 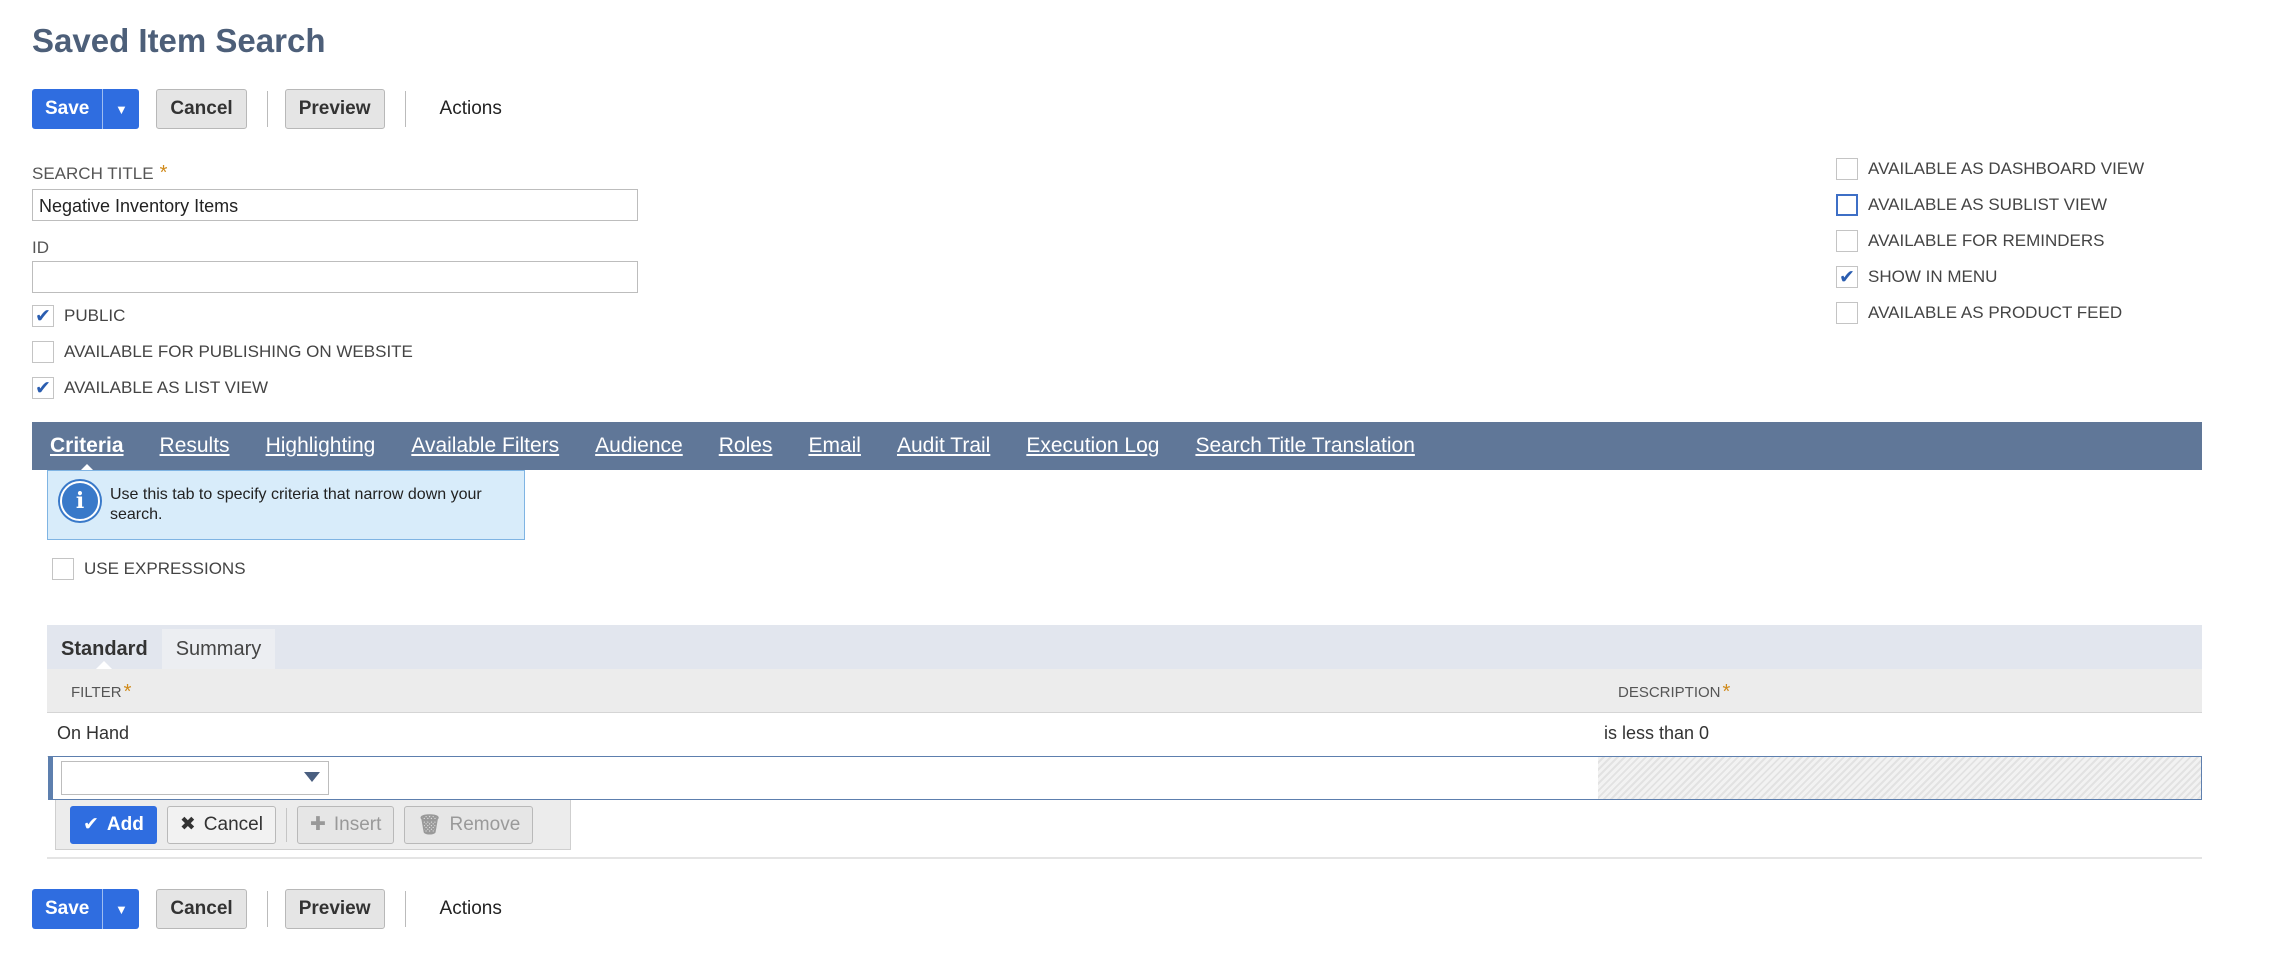 I want to click on product-feed-checkbox-row: AVAILABLE AS PRODUCT FEED, so click(x=1979, y=313).